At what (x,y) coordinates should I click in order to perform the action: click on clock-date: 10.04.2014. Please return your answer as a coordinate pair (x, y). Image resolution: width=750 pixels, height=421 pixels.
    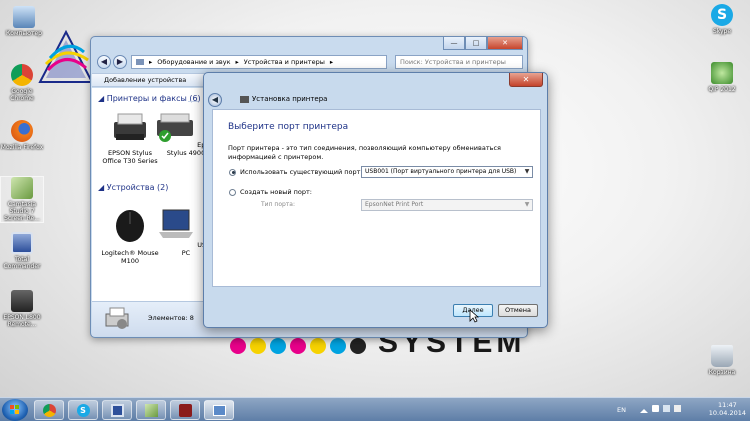
    Looking at the image, I should click on (727, 413).